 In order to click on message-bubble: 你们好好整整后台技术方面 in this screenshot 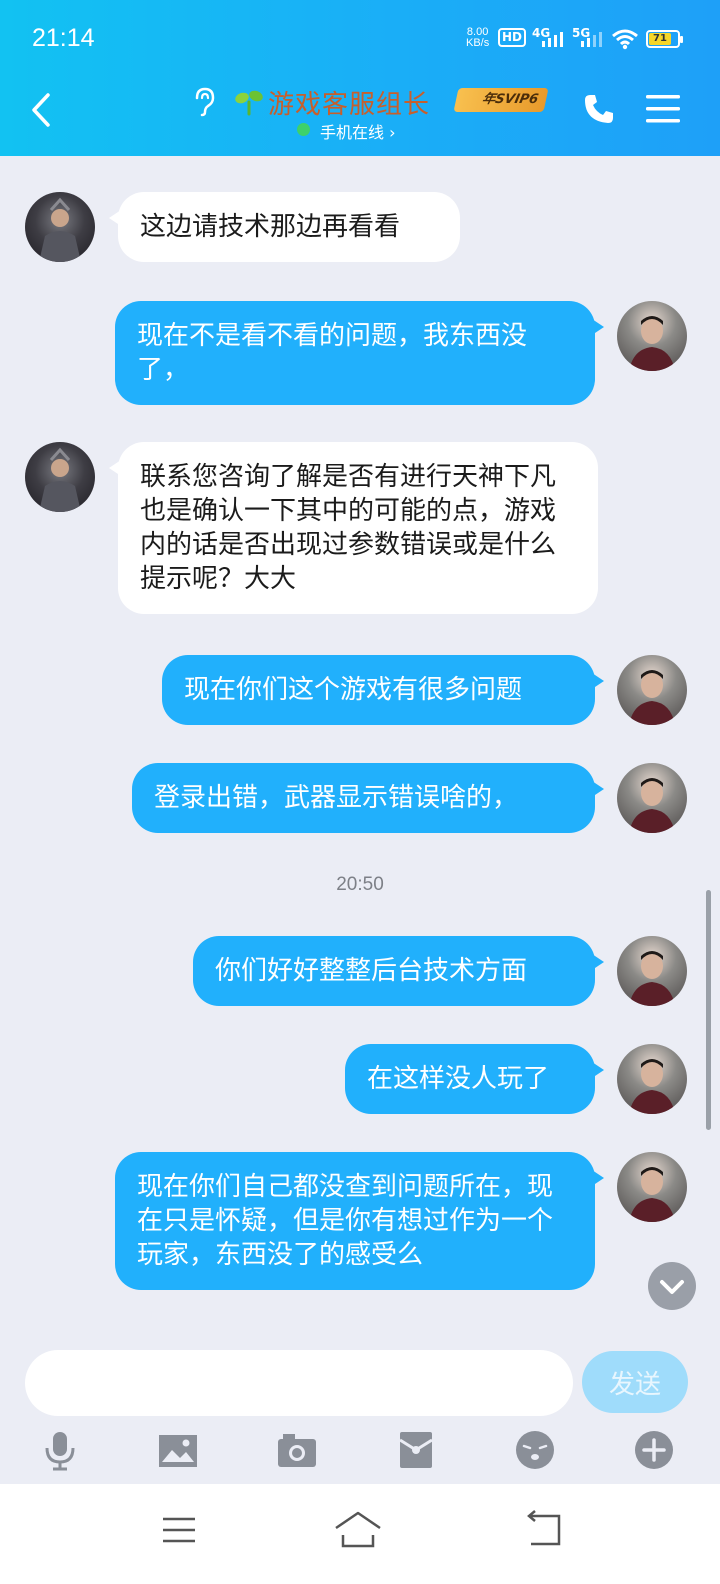, I will do `click(398, 971)`.